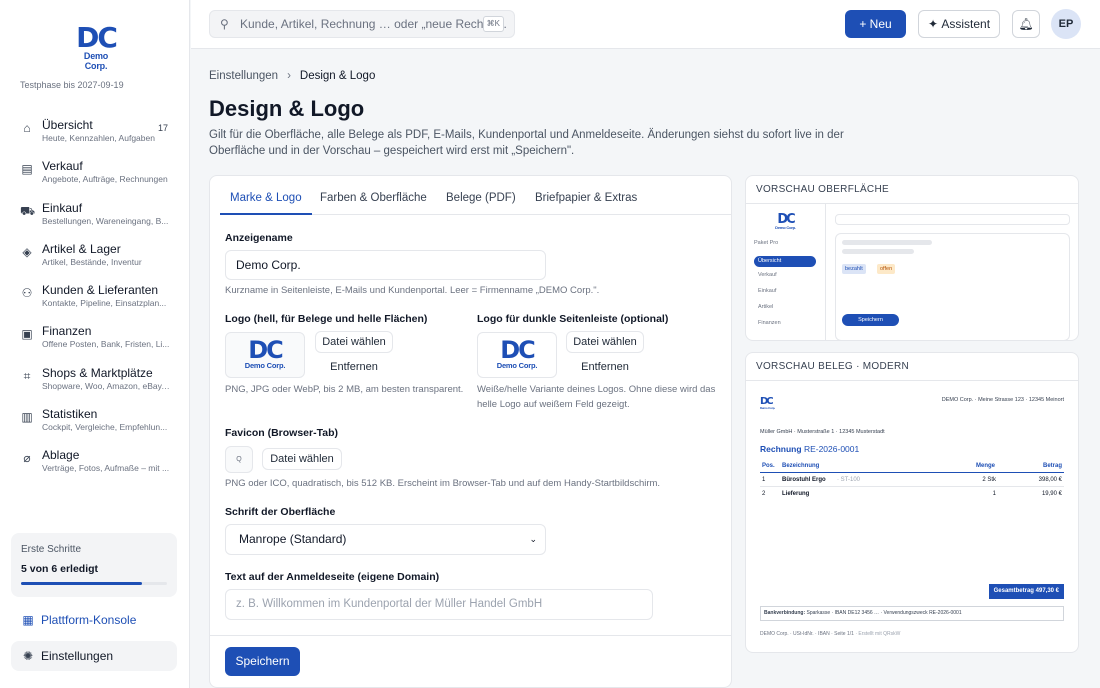 The image size is (1100, 688). Describe the element at coordinates (1066, 24) in the screenshot. I see `avatar: EP` at that location.